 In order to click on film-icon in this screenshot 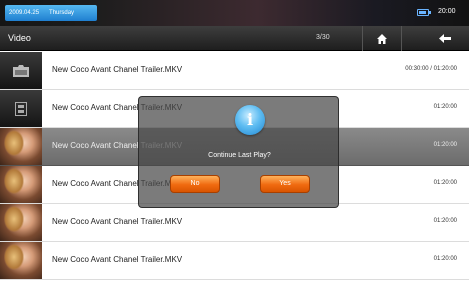, I will do `click(21, 108)`.